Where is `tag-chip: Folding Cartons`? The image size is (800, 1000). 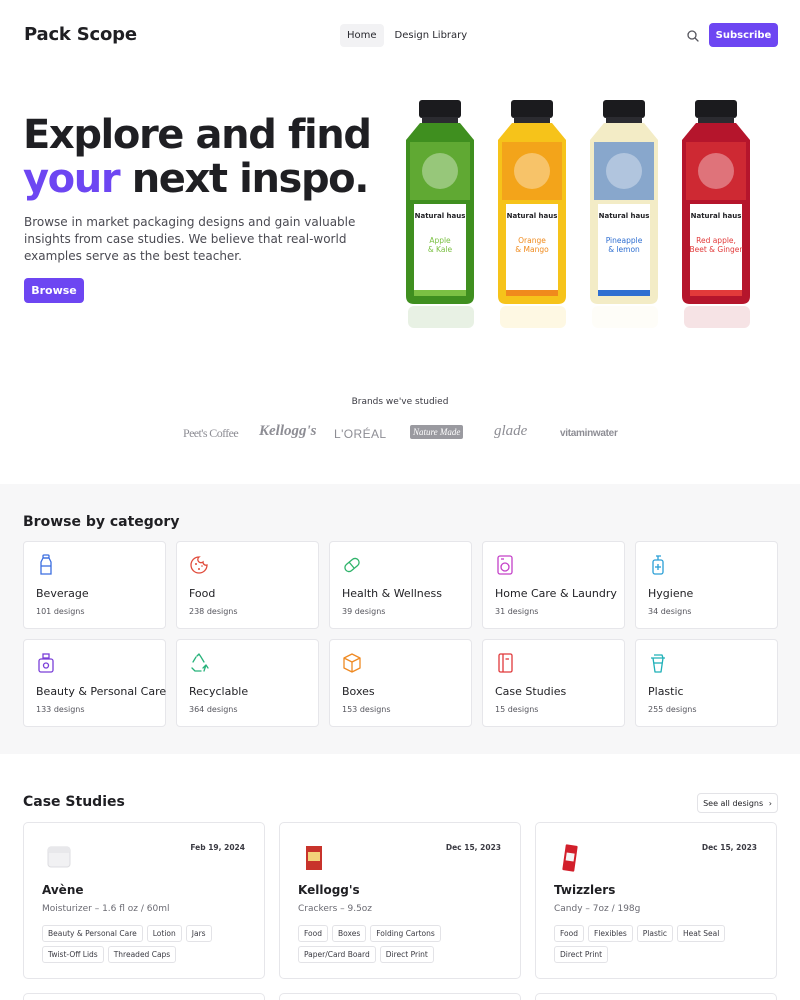 tag-chip: Folding Cartons is located at coordinates (405, 933).